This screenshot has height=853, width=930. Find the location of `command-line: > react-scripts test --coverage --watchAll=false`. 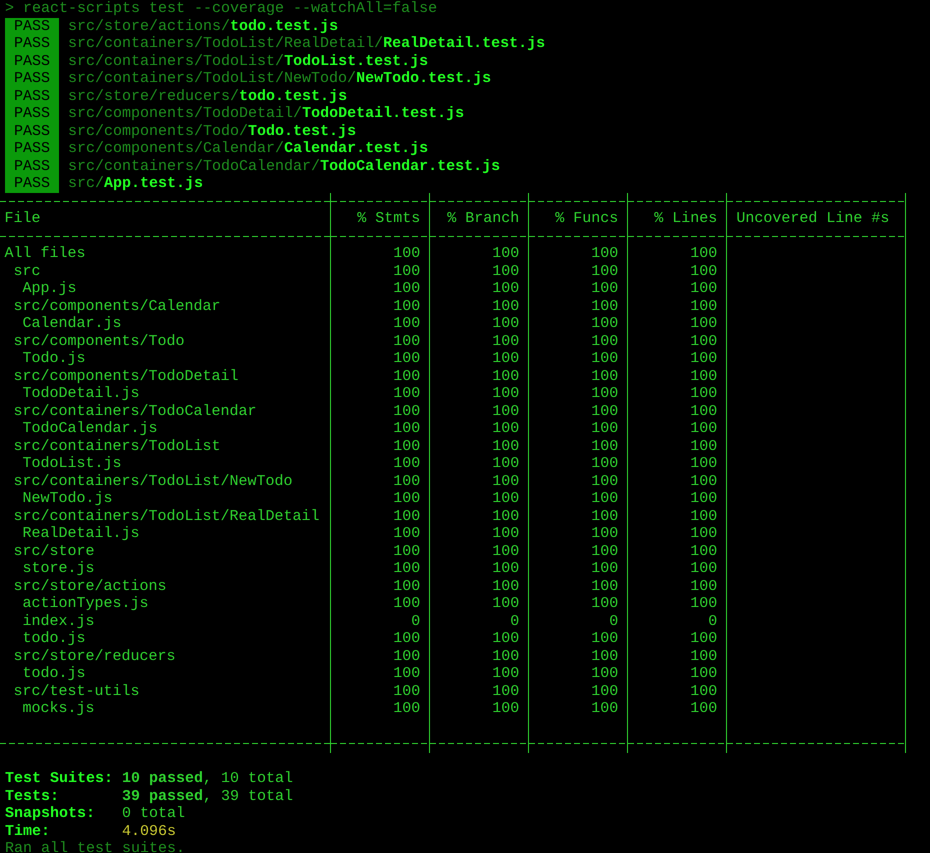

command-line: > react-scripts test --coverage --watchAll=false is located at coordinates (221, 8).